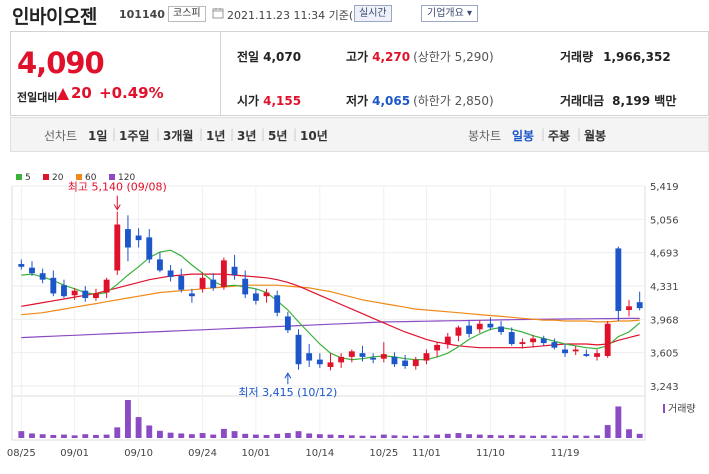 This screenshot has width=709, height=474. What do you see at coordinates (255, 453) in the screenshot?
I see `x-tick-label: 10/01` at bounding box center [255, 453].